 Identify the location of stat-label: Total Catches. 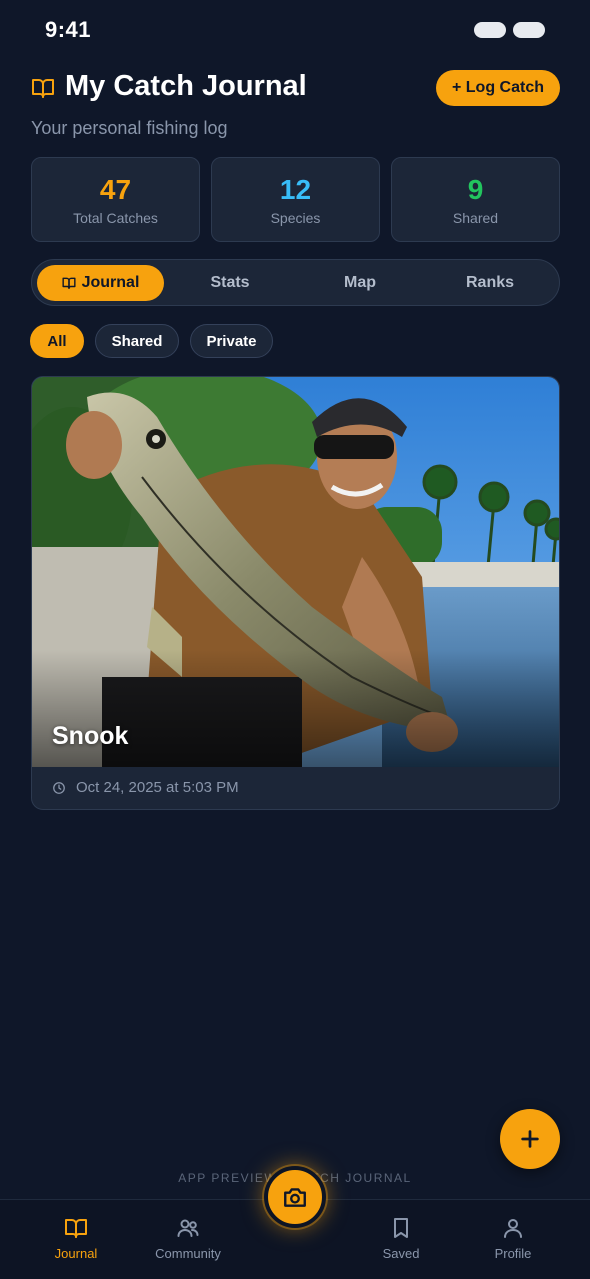
(115, 217).